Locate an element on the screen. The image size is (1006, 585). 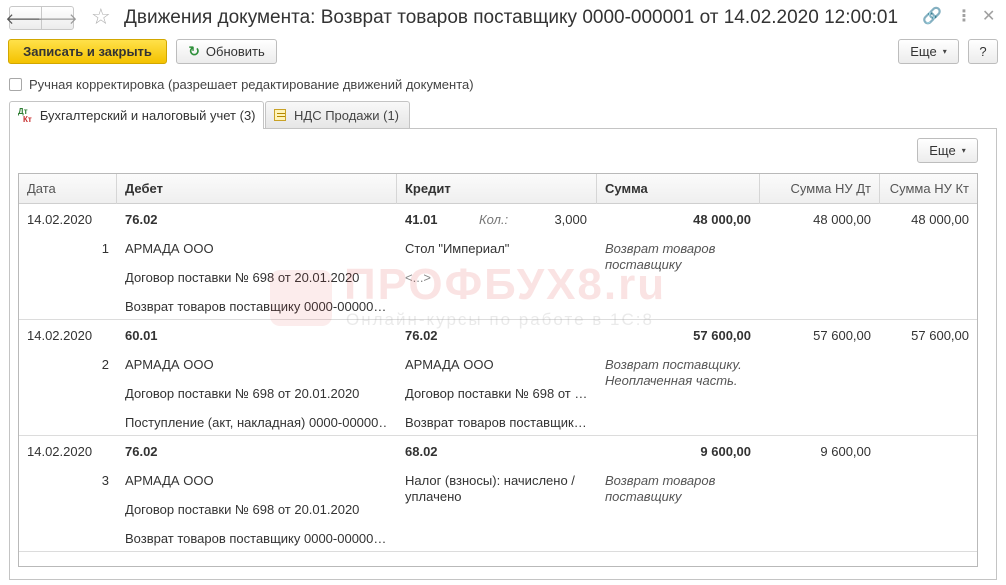
close-icon: ✕ is located at coordinates (988, 17).